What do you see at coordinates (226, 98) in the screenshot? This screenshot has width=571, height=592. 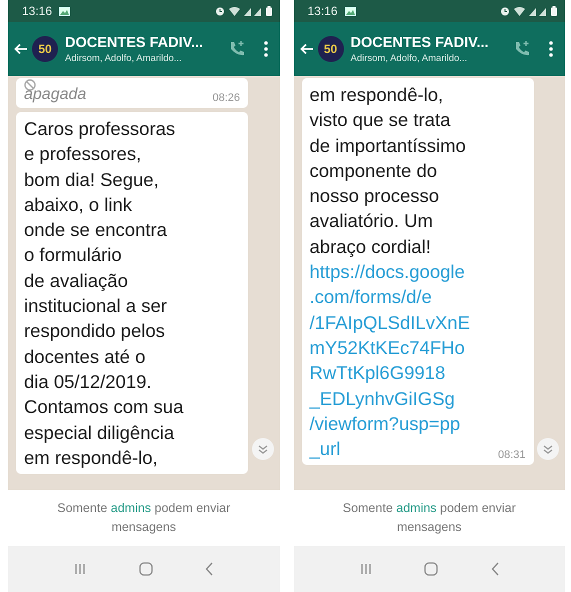 I see `message-time: 08:26` at bounding box center [226, 98].